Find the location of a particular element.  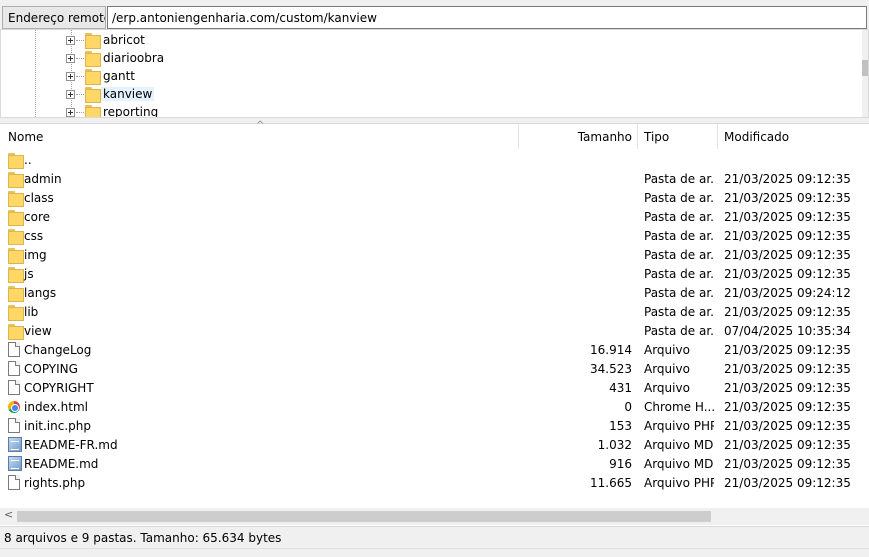

column-header-name: Nome is located at coordinates (25, 137).